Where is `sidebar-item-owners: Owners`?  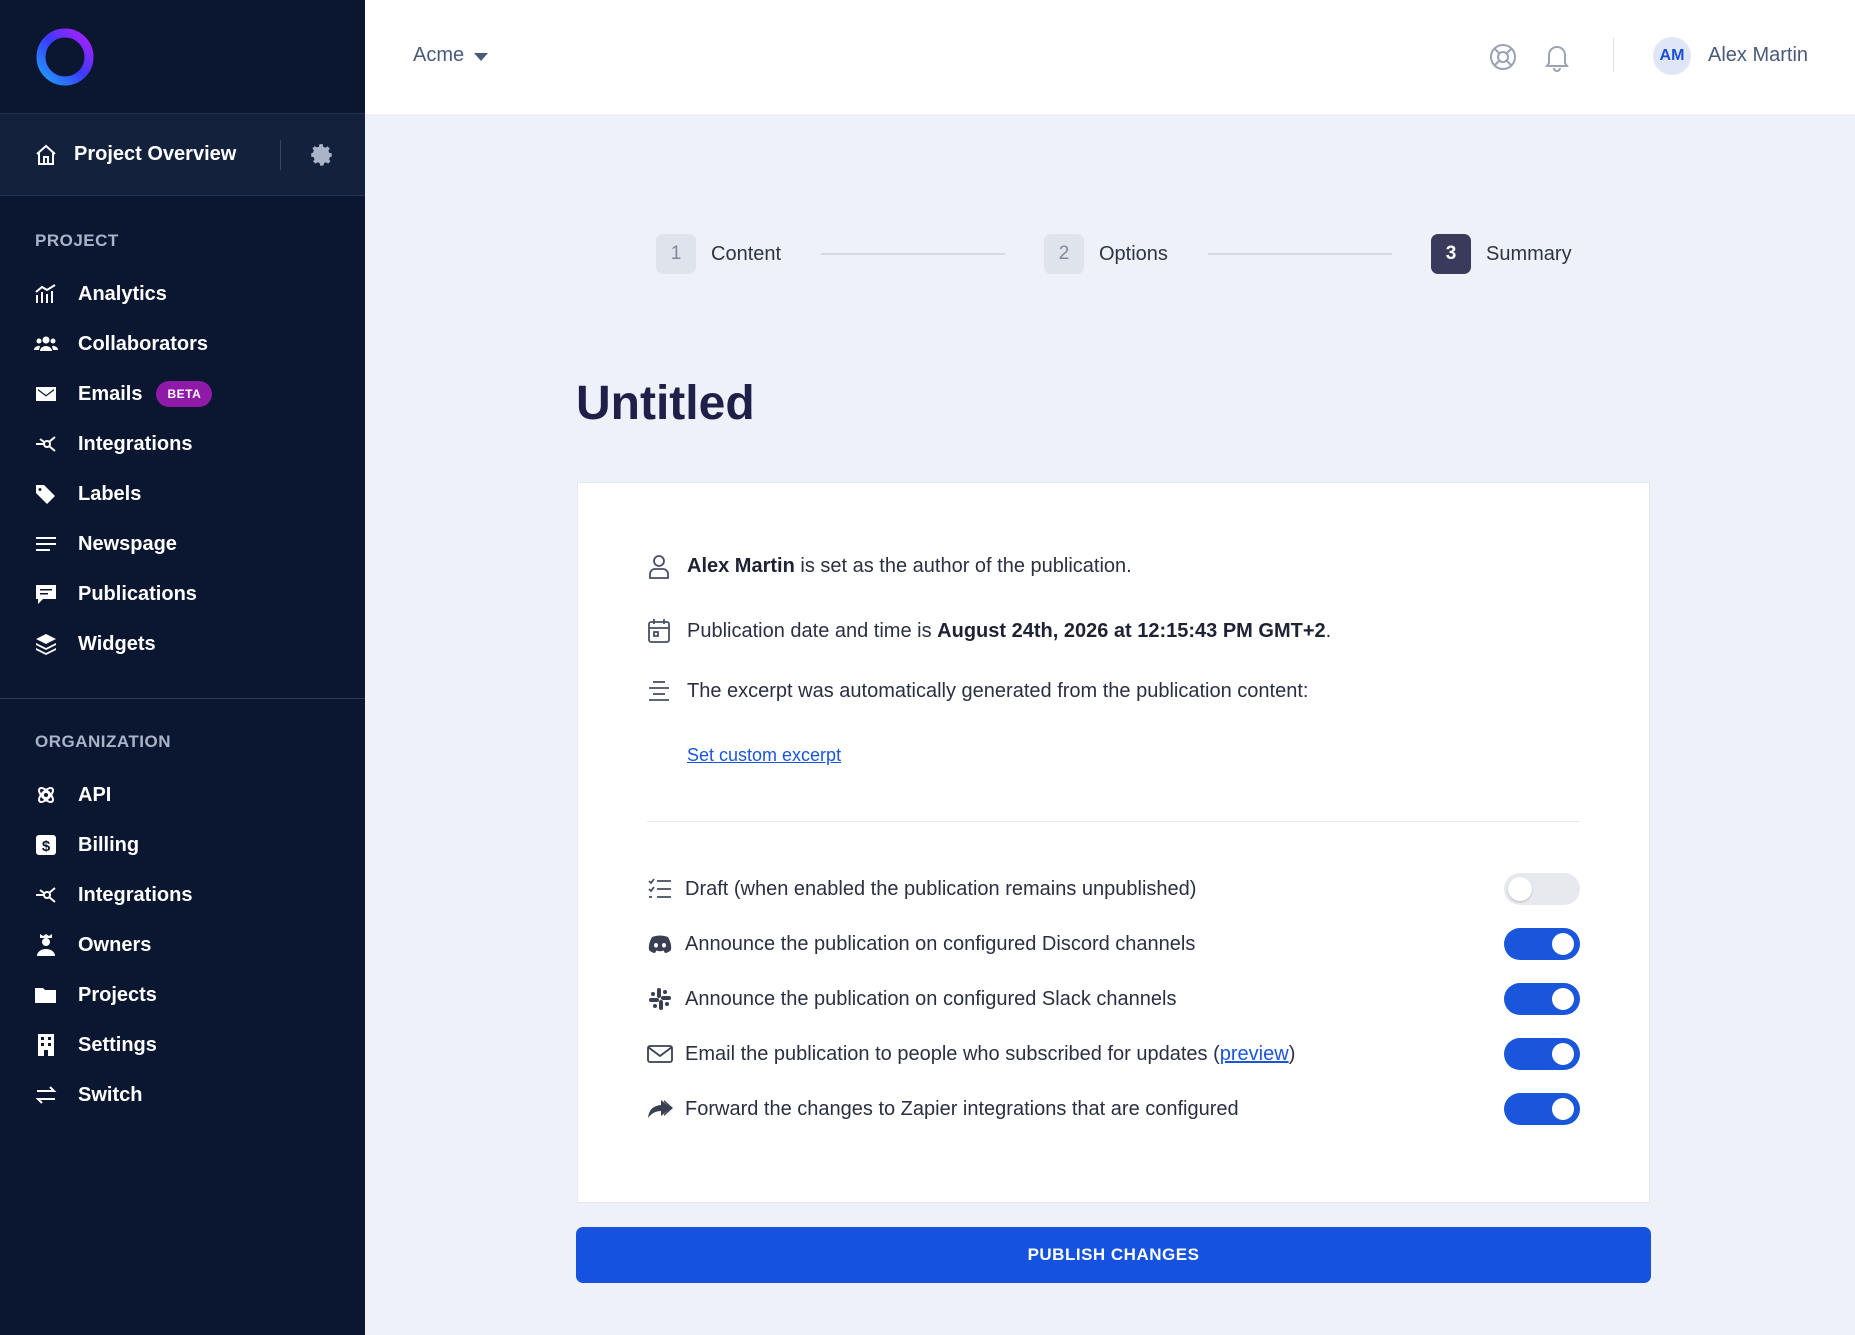 sidebar-item-owners: Owners is located at coordinates (182, 945).